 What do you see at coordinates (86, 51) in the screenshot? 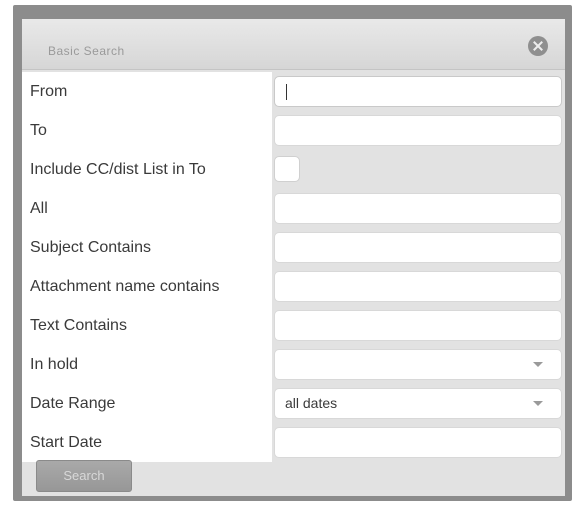
I see `dialog-title: Basic Search` at bounding box center [86, 51].